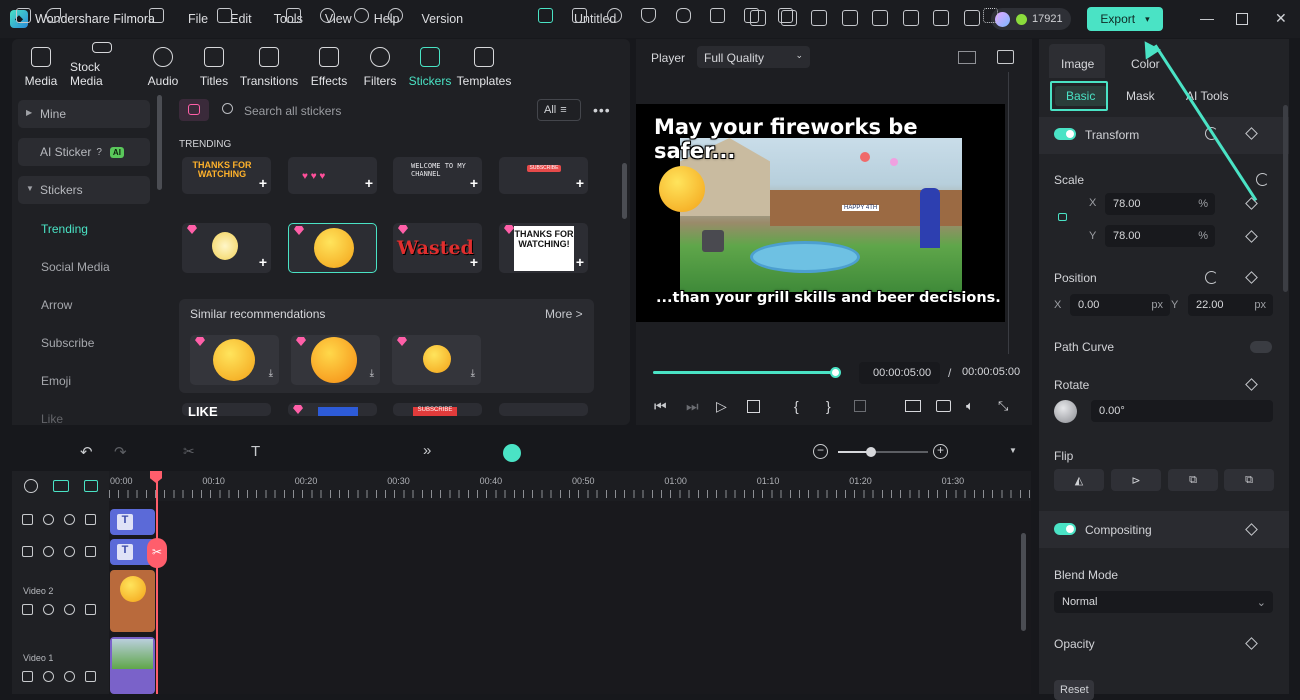  What do you see at coordinates (224, 15) in the screenshot?
I see `crop-icon` at bounding box center [224, 15].